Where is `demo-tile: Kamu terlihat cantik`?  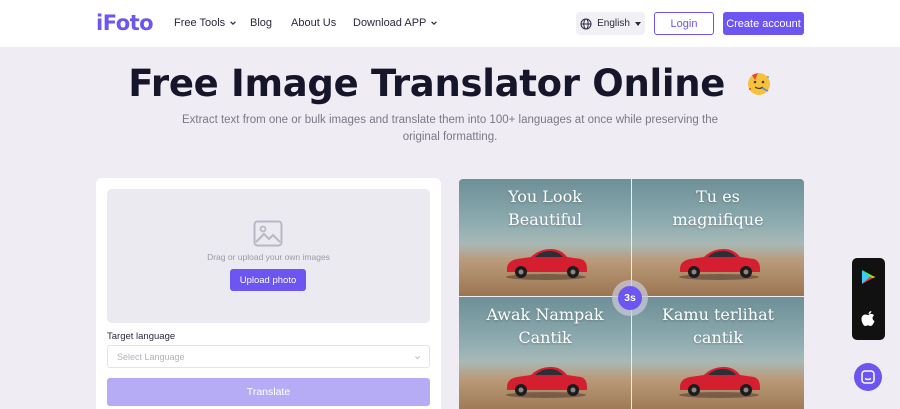 demo-tile: Kamu terlihat cantik is located at coordinates (718, 353).